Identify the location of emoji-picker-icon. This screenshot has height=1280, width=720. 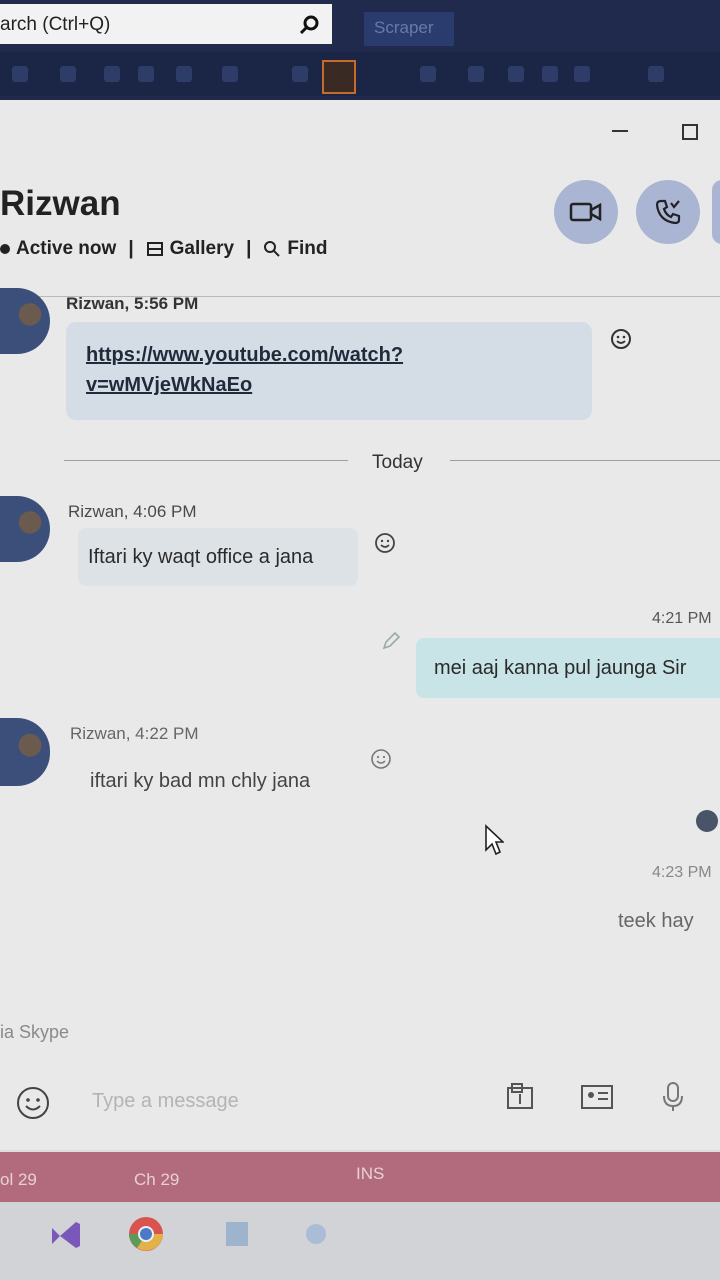
(33, 1103).